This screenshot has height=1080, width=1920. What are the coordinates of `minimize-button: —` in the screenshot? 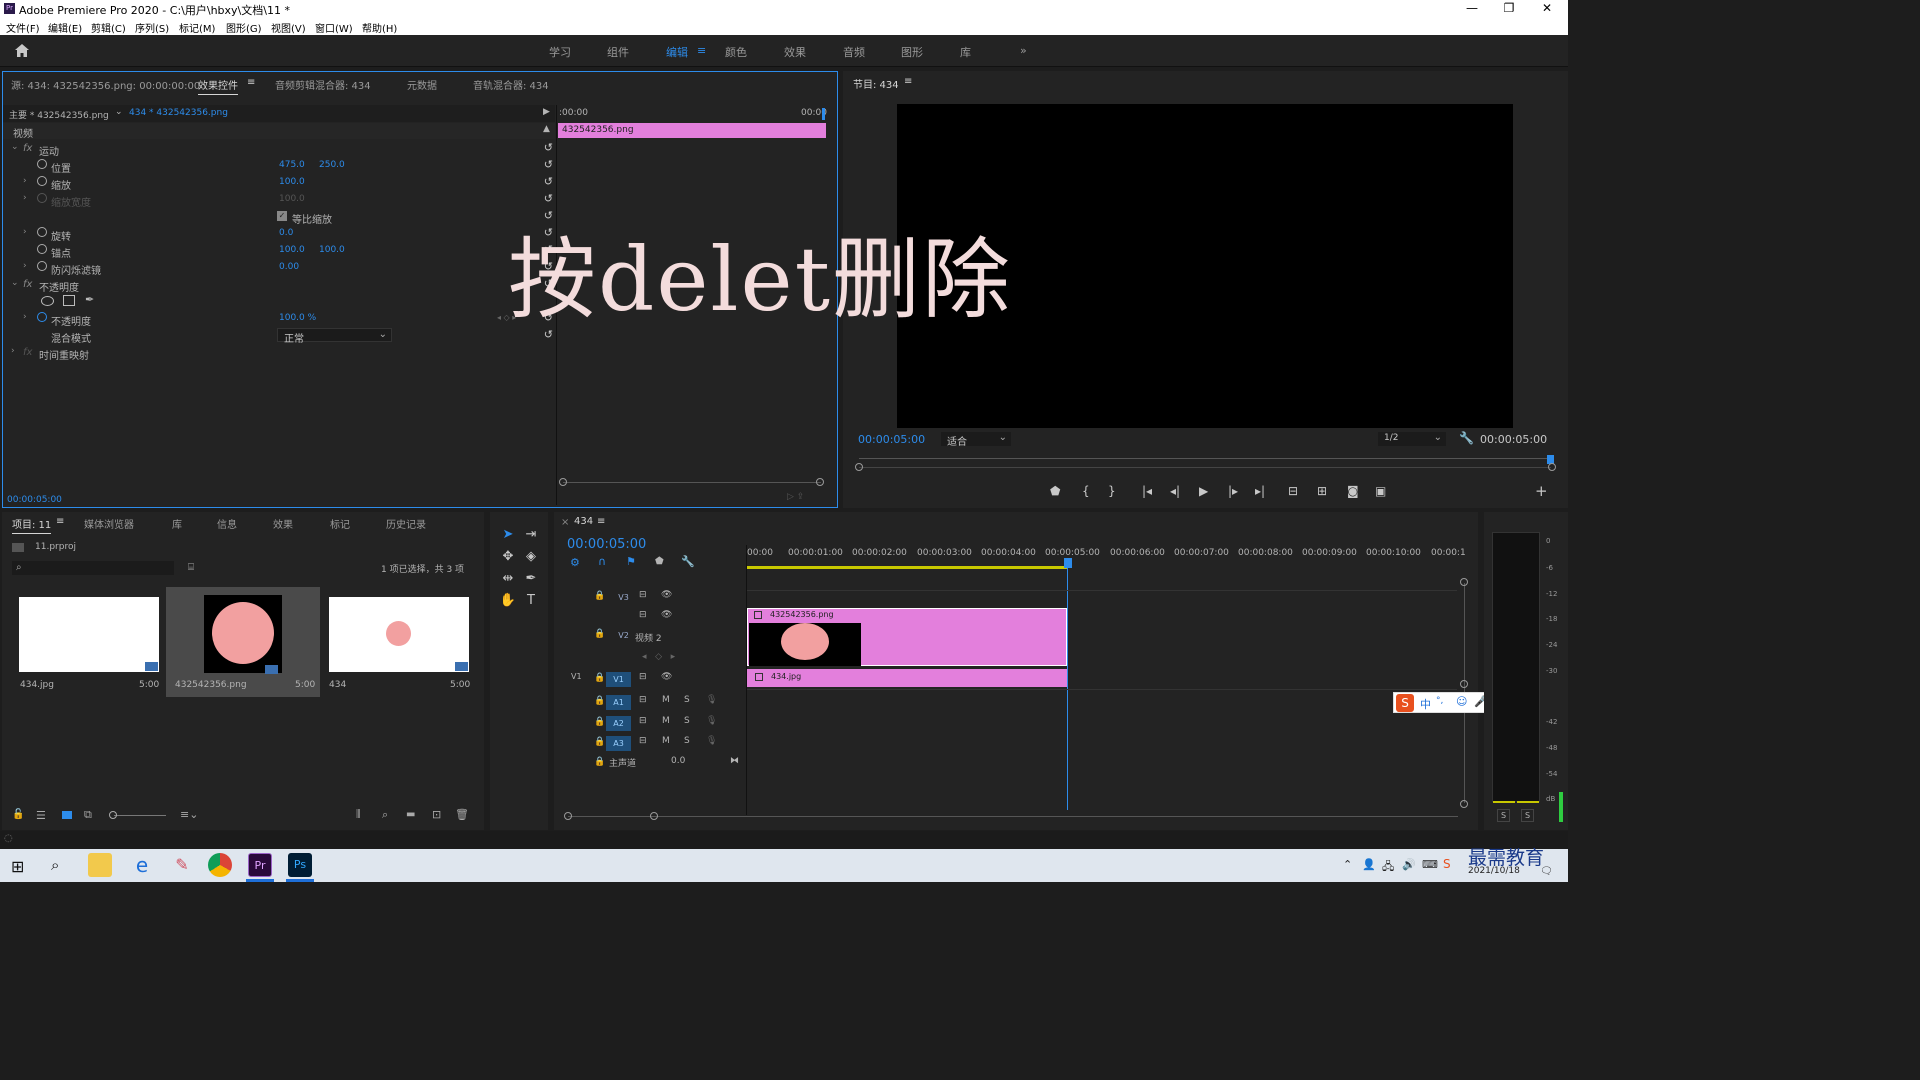 It's located at (1472, 9).